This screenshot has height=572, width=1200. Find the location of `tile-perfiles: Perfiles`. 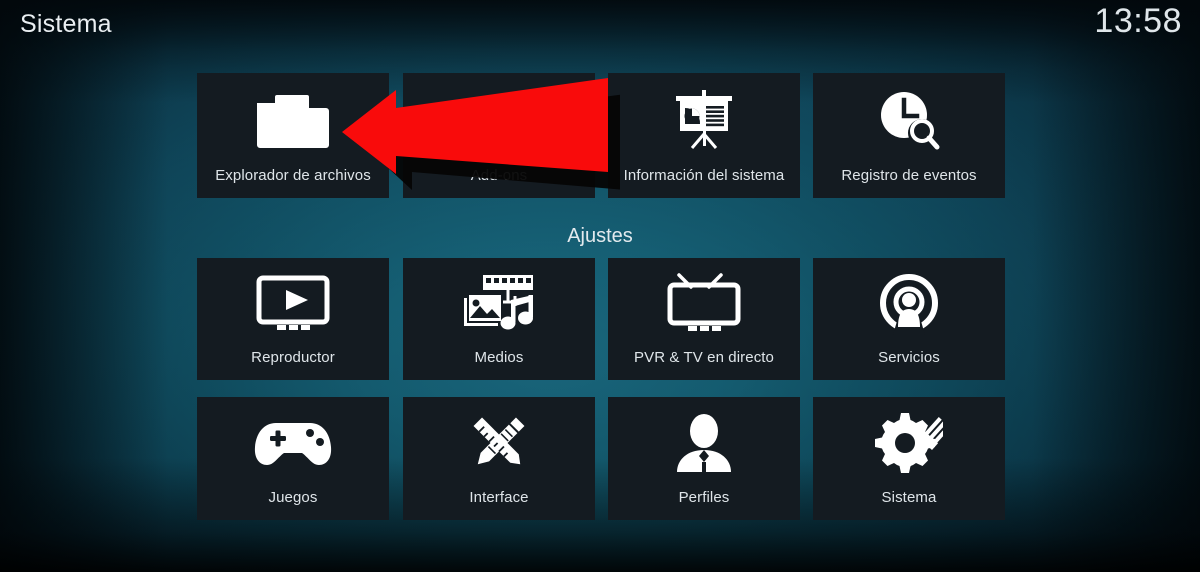

tile-perfiles: Perfiles is located at coordinates (704, 458).